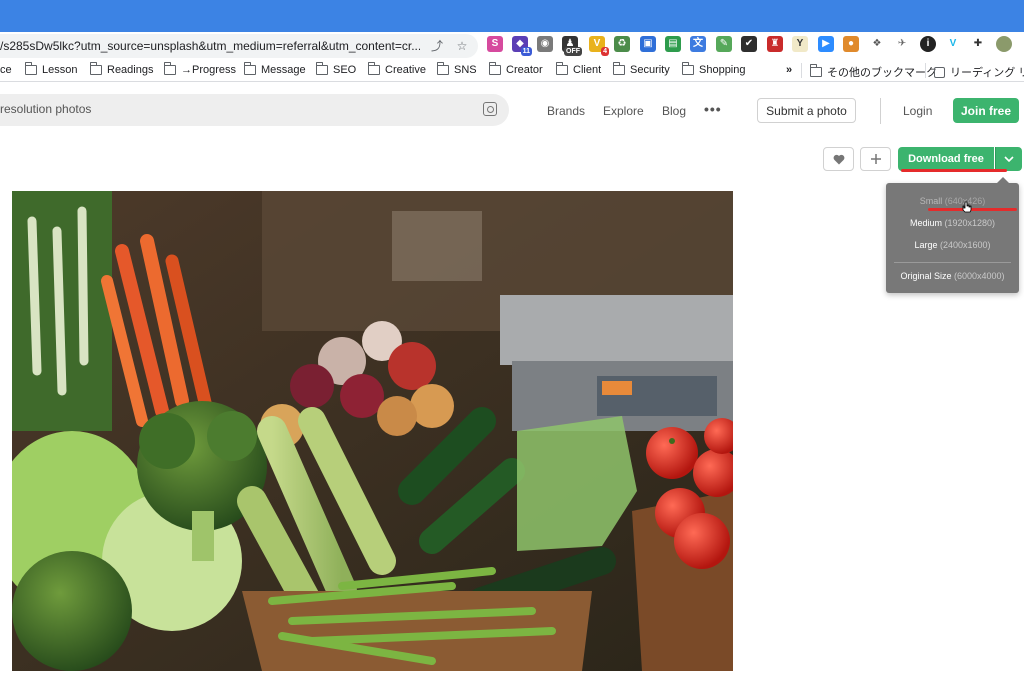  What do you see at coordinates (952, 276) in the screenshot?
I see `download-option-original: Original Size (6000x4000)` at bounding box center [952, 276].